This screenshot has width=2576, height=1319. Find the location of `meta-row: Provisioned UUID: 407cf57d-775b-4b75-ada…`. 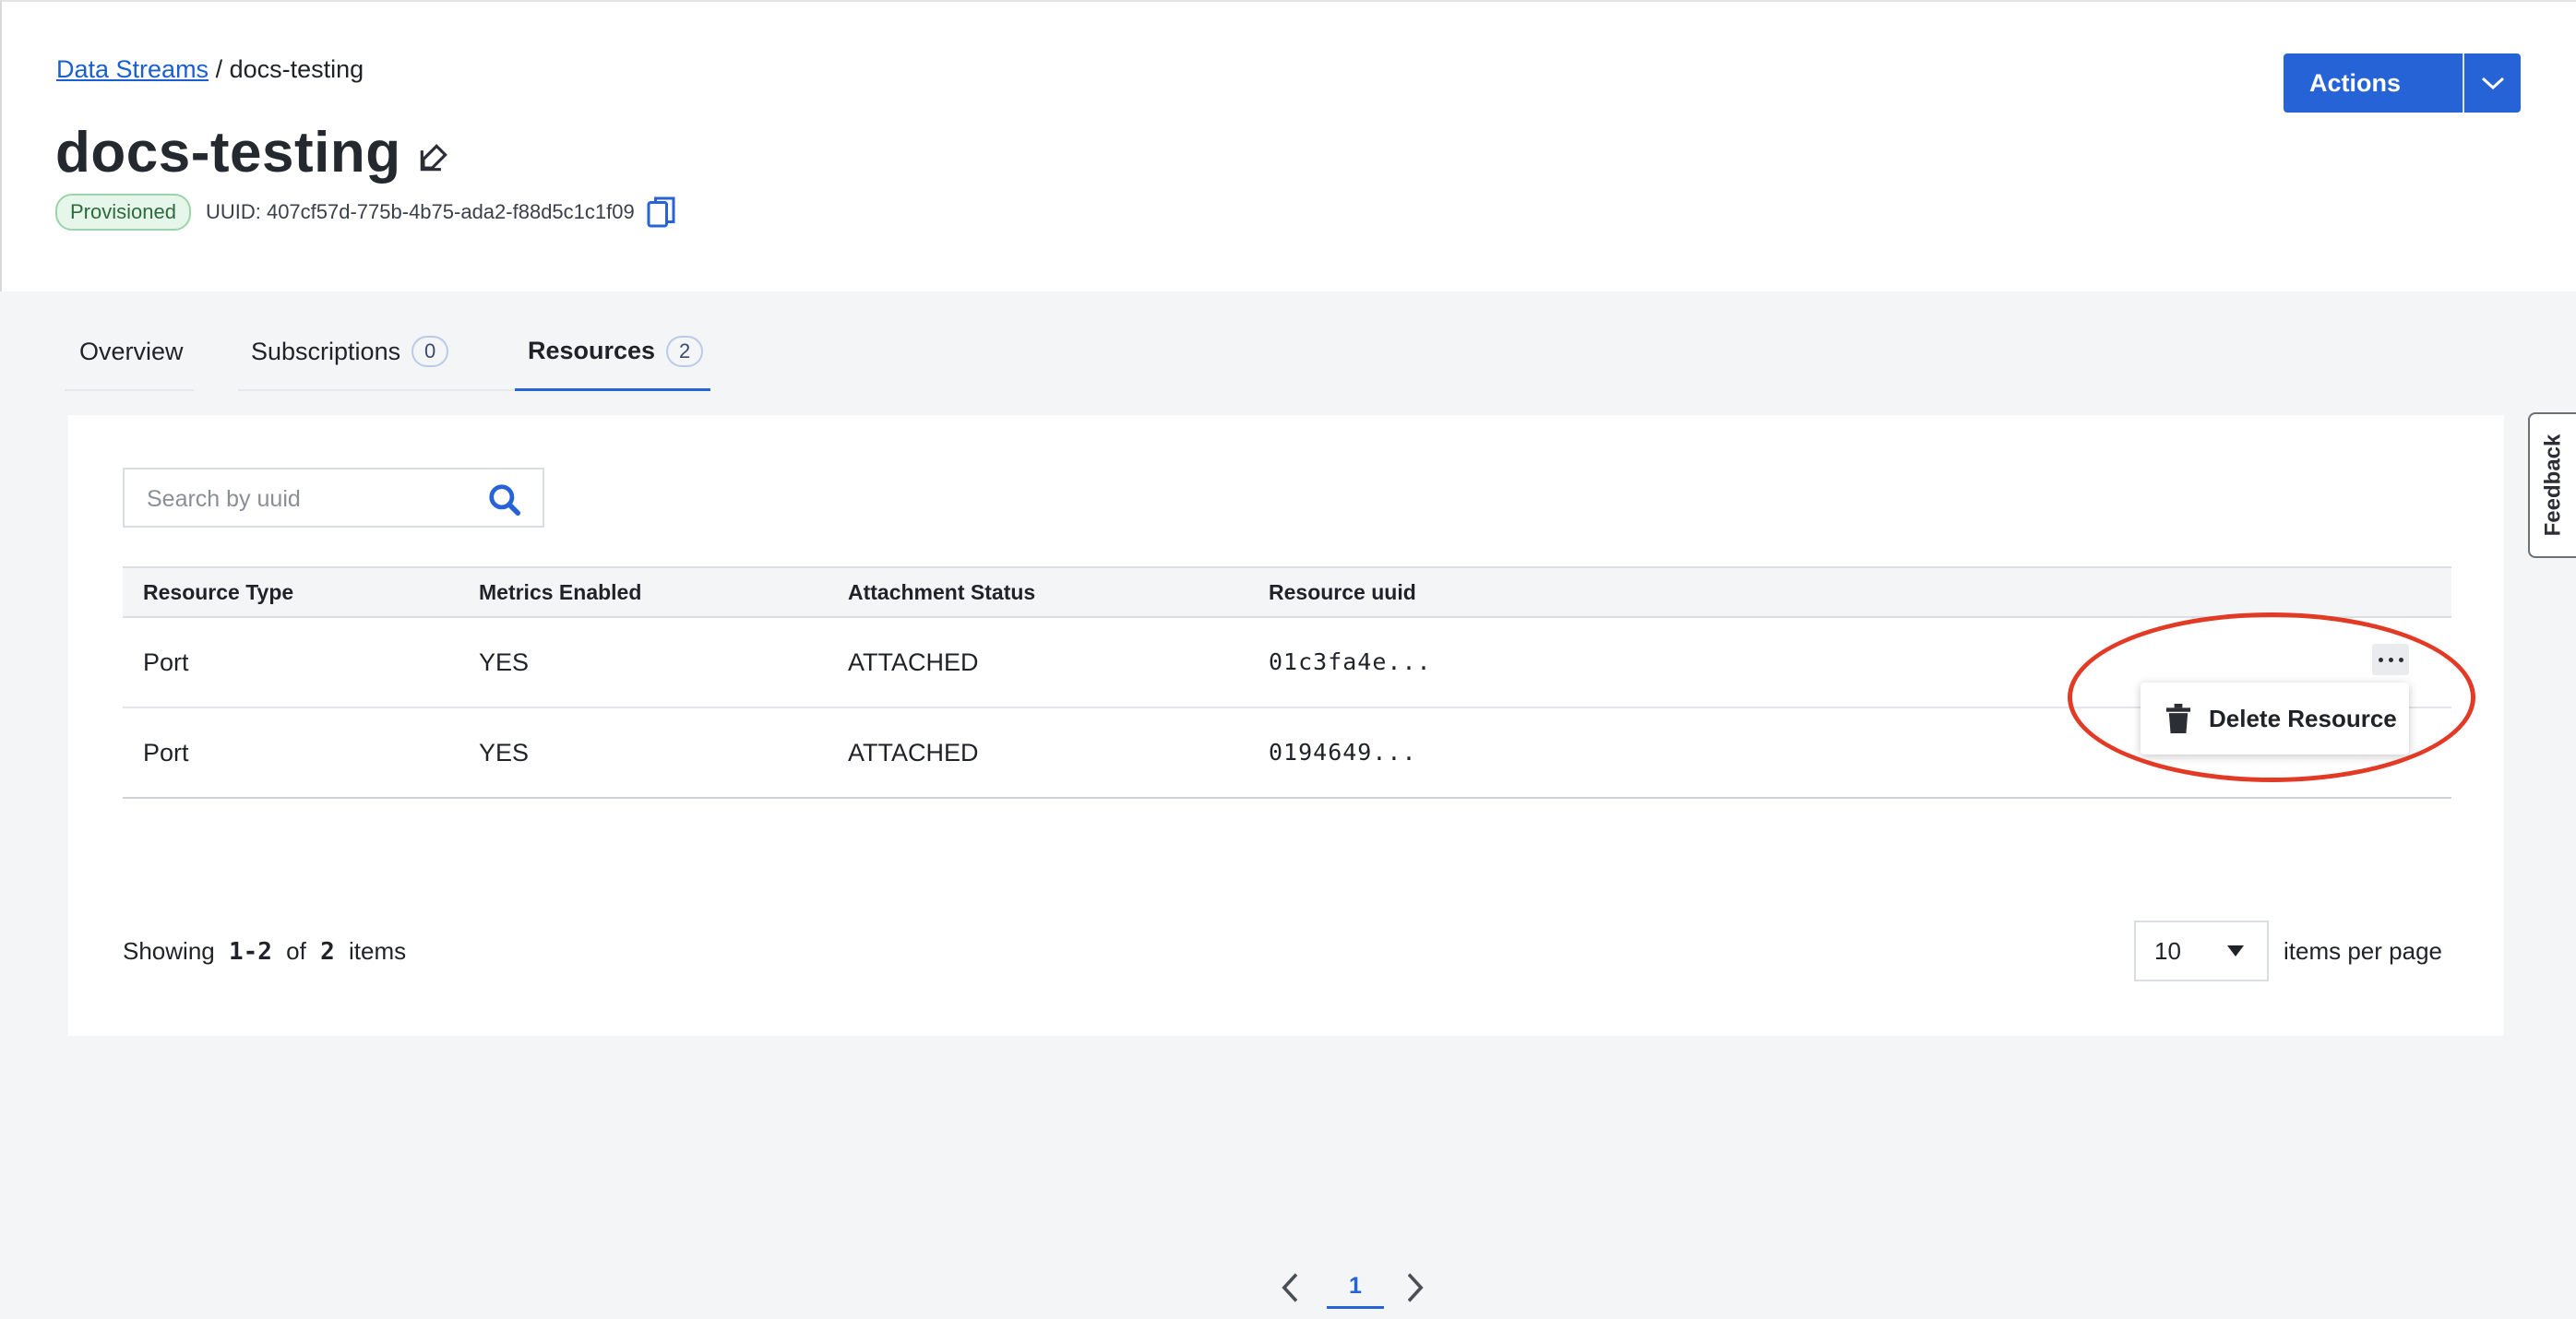

meta-row: Provisioned UUID: 407cf57d-775b-4b75-ada… is located at coordinates (367, 212).